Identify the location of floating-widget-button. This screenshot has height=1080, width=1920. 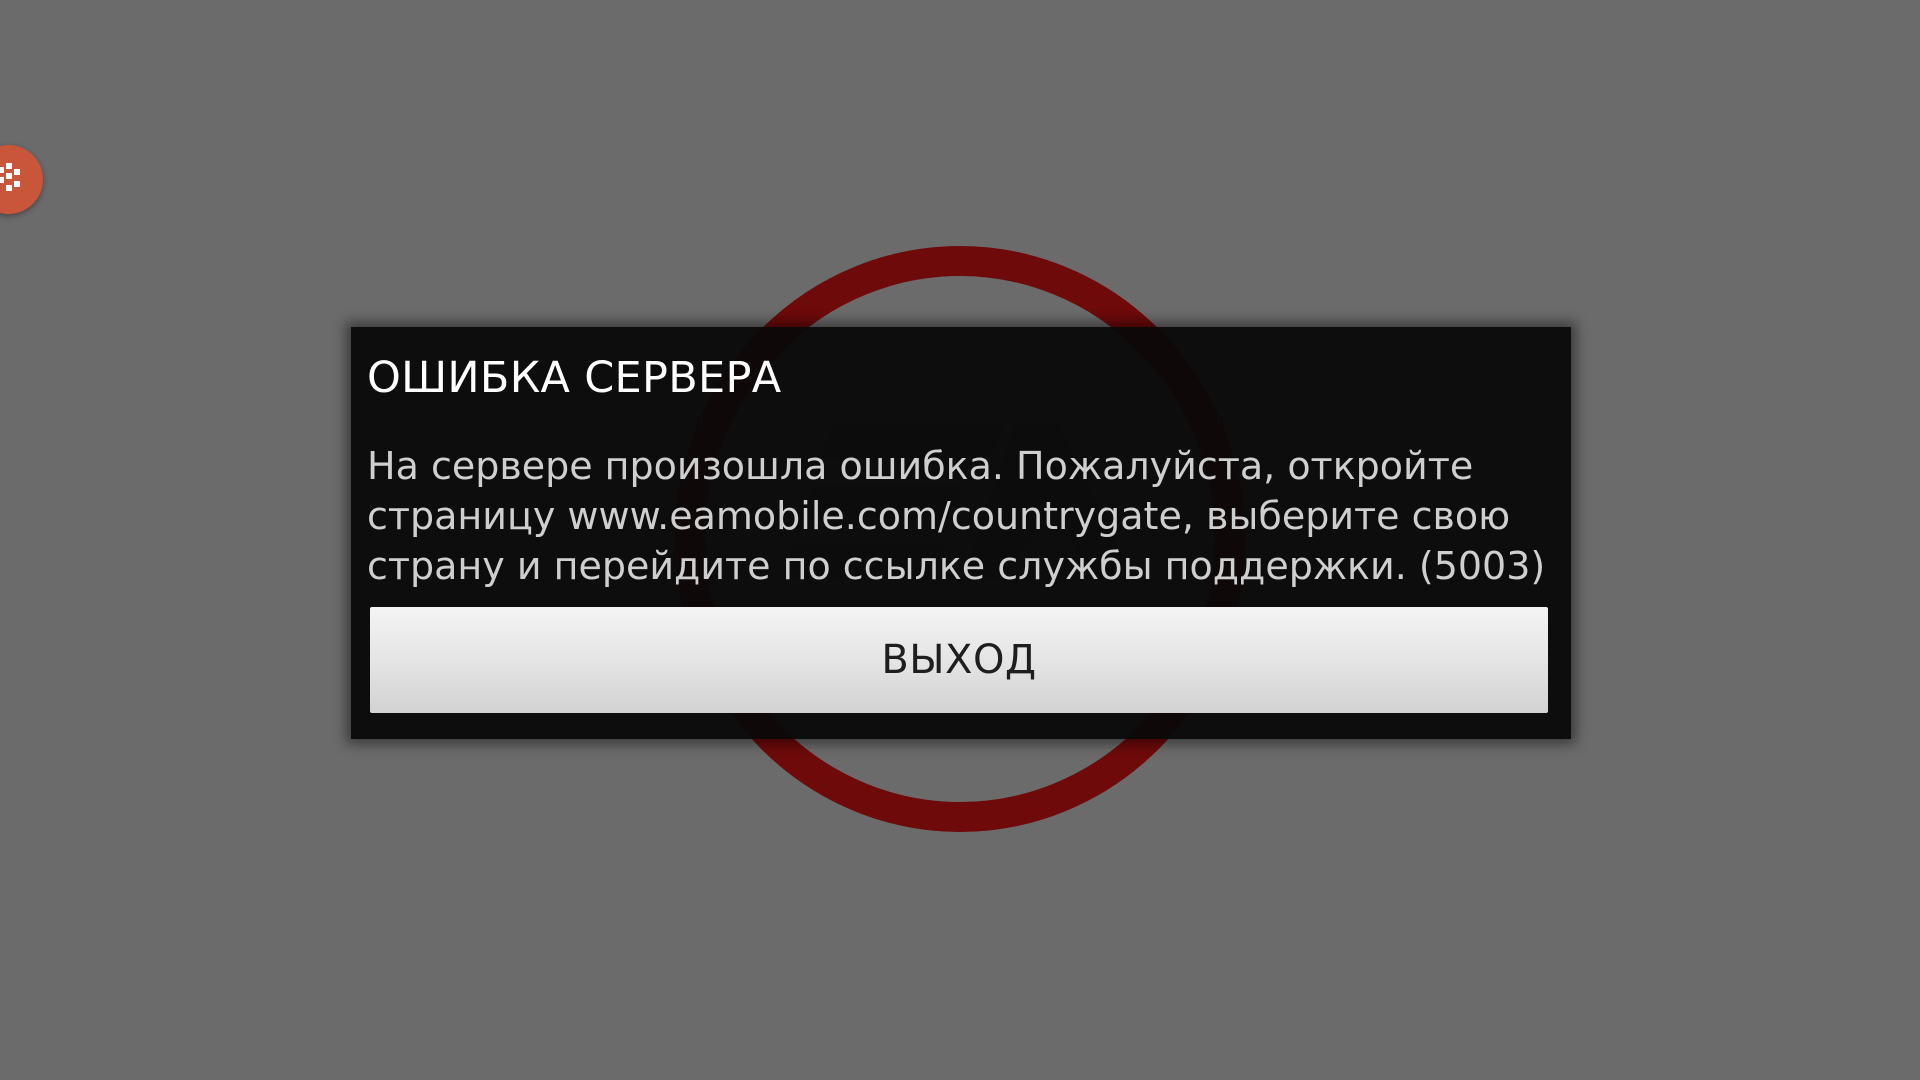
(21, 179).